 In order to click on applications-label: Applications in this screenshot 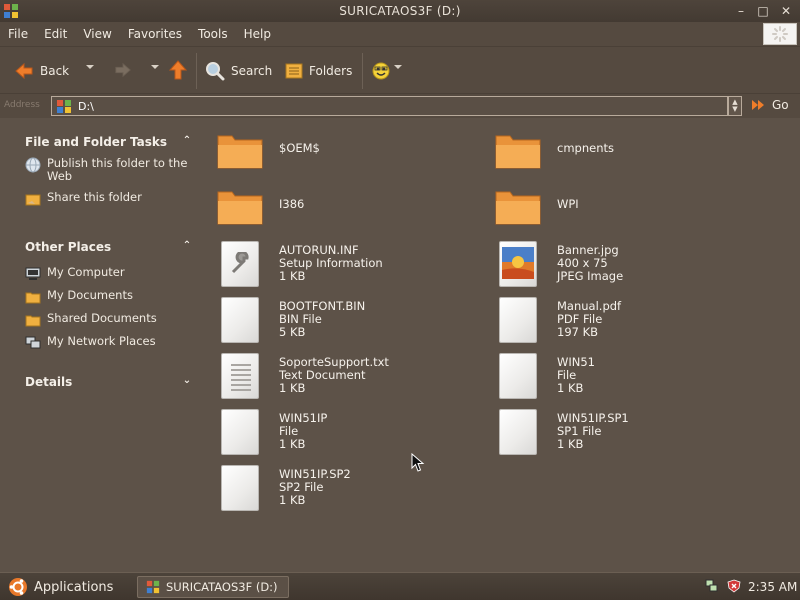, I will do `click(74, 587)`.